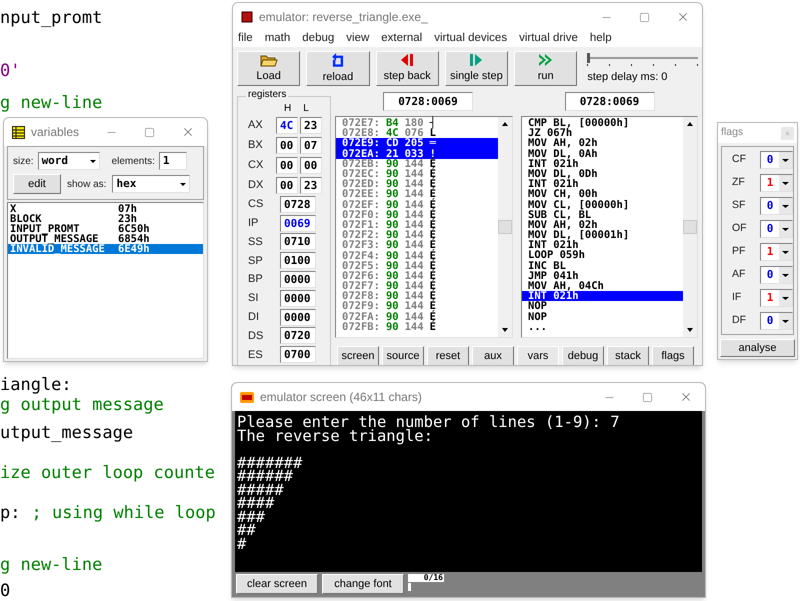 The image size is (800, 601). What do you see at coordinates (548, 39) in the screenshot?
I see `menu-item: virtual drive` at bounding box center [548, 39].